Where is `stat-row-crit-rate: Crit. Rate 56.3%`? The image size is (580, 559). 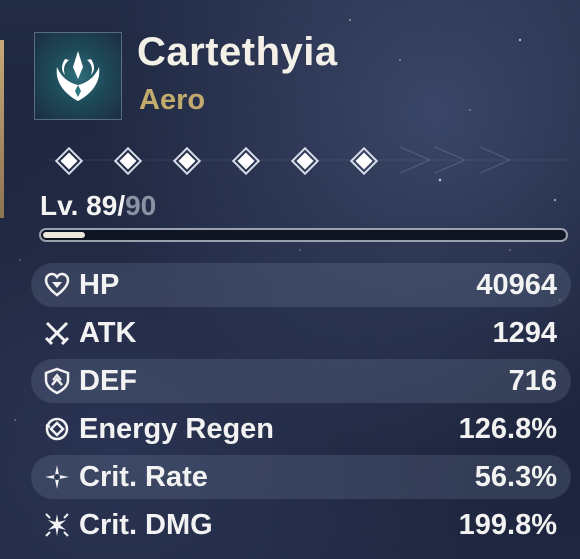 stat-row-crit-rate: Crit. Rate 56.3% is located at coordinates (301, 477).